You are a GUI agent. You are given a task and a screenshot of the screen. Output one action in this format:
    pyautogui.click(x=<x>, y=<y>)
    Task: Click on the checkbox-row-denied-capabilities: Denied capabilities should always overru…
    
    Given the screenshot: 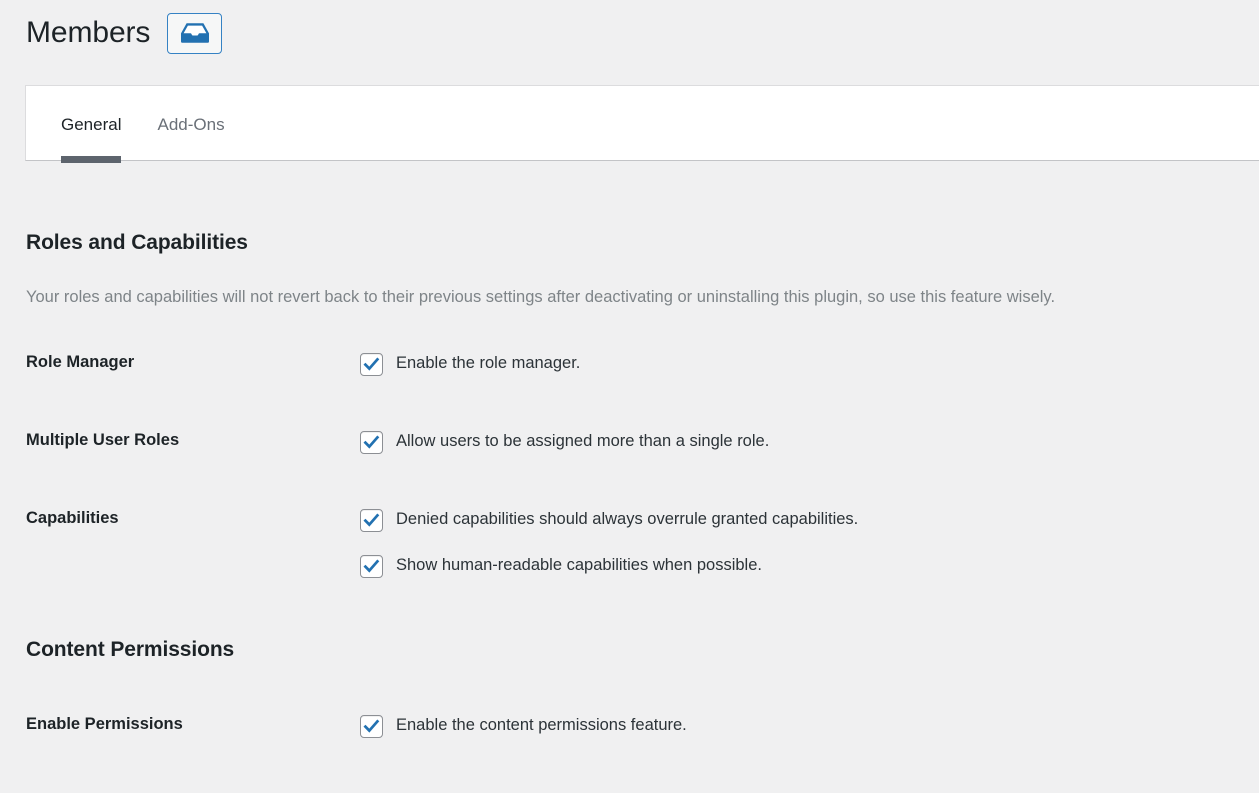 What is the action you would take?
    pyautogui.click(x=809, y=520)
    